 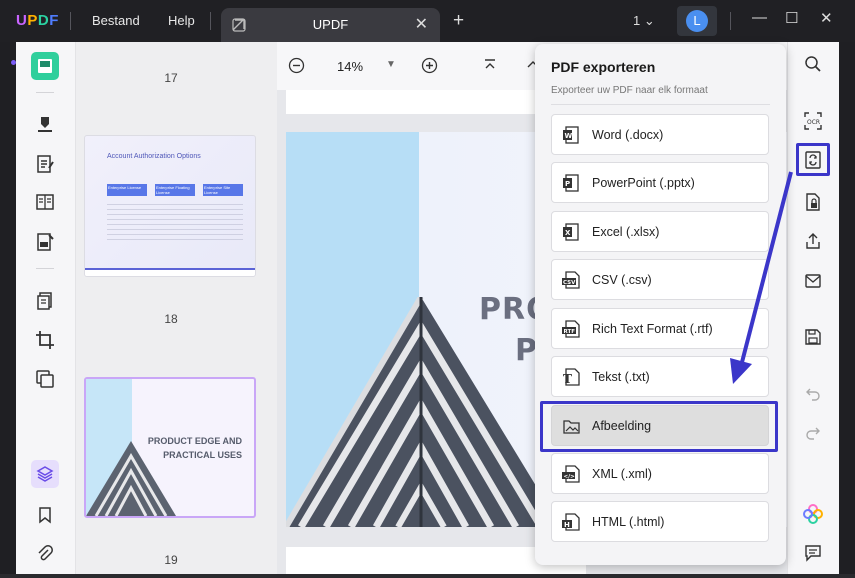 What do you see at coordinates (217, 190) in the screenshot?
I see `thumbnail-column-label: Enterprise Site License` at bounding box center [217, 190].